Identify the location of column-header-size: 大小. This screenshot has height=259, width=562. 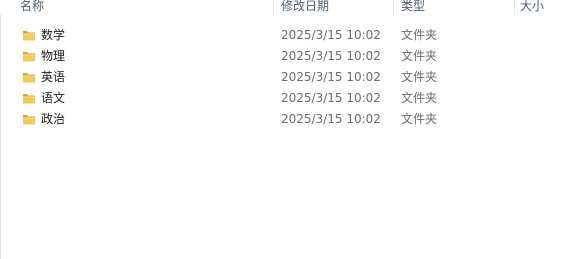
(532, 7).